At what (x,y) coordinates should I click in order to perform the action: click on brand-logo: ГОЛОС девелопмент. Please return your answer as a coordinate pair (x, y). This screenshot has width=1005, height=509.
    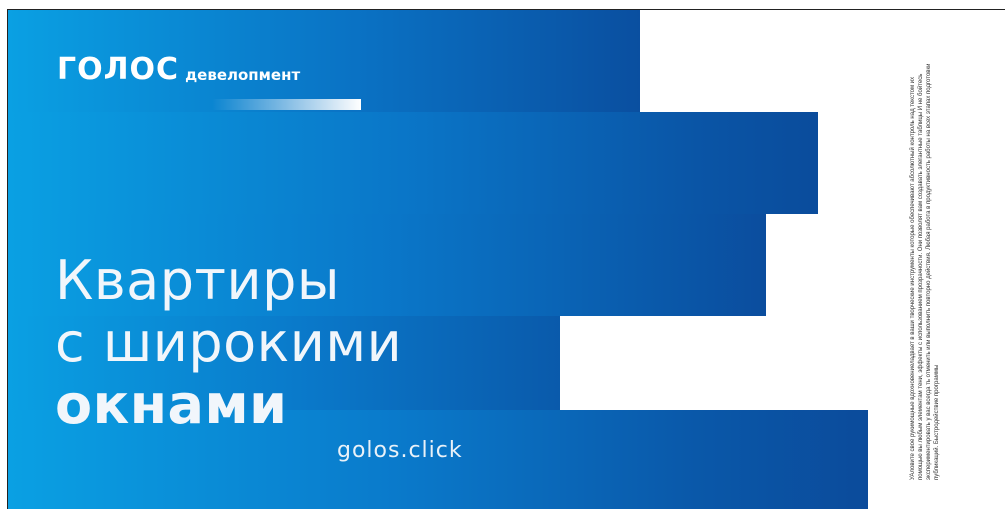
    Looking at the image, I should click on (178, 70).